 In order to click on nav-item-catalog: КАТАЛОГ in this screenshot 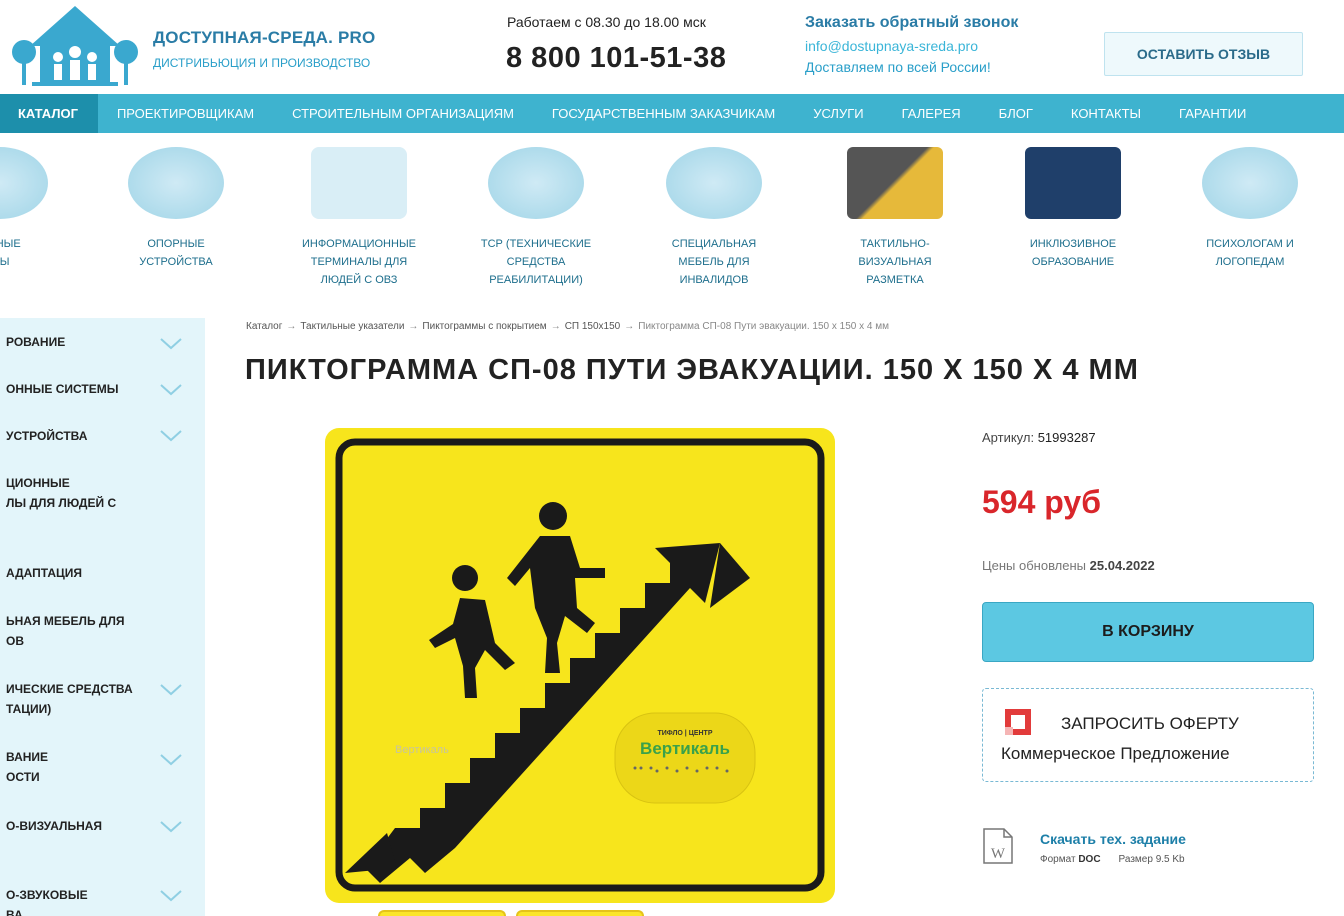, I will do `click(49, 113)`.